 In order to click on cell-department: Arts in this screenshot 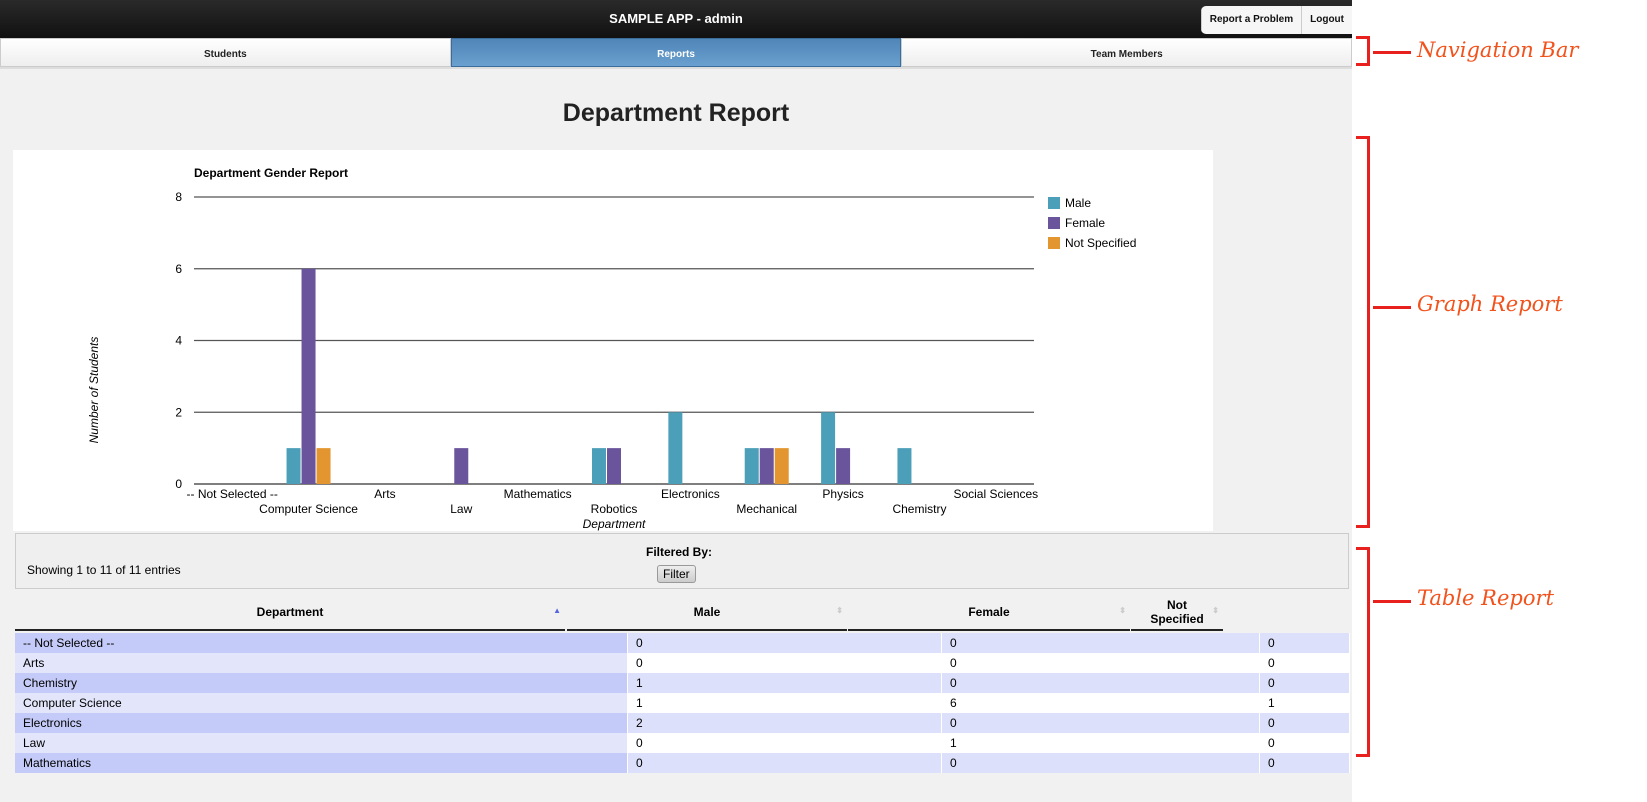, I will do `click(321, 663)`.